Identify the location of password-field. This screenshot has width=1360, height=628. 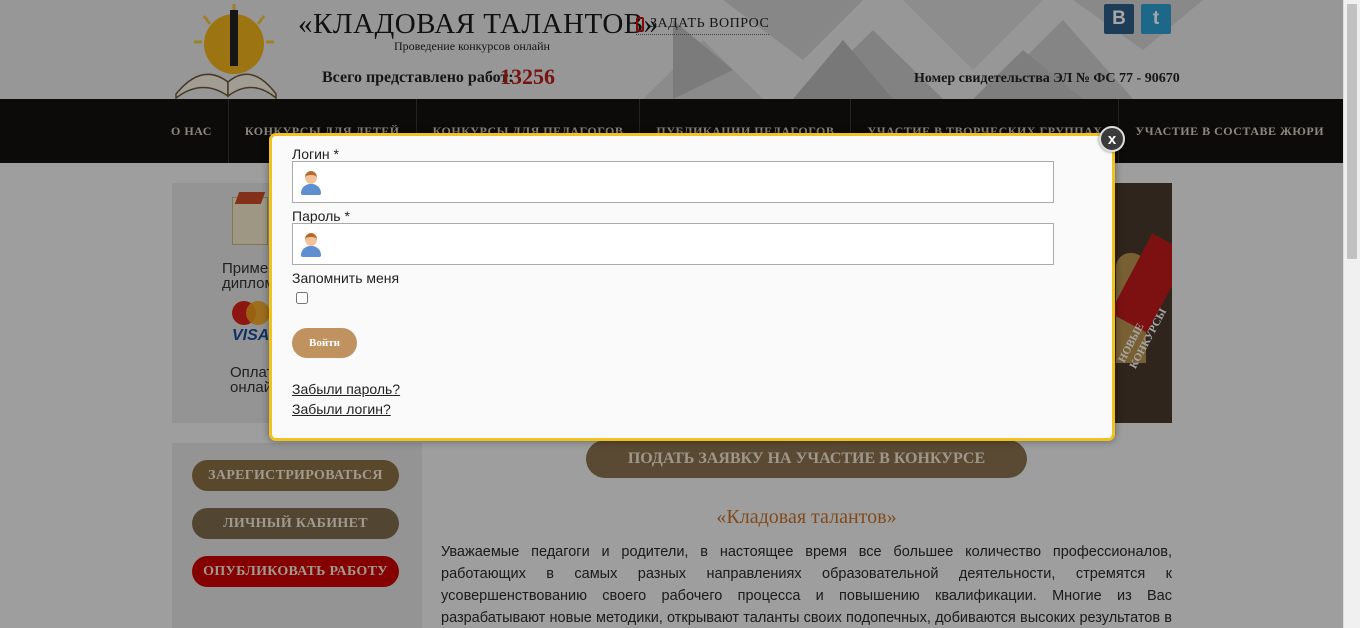
(673, 244).